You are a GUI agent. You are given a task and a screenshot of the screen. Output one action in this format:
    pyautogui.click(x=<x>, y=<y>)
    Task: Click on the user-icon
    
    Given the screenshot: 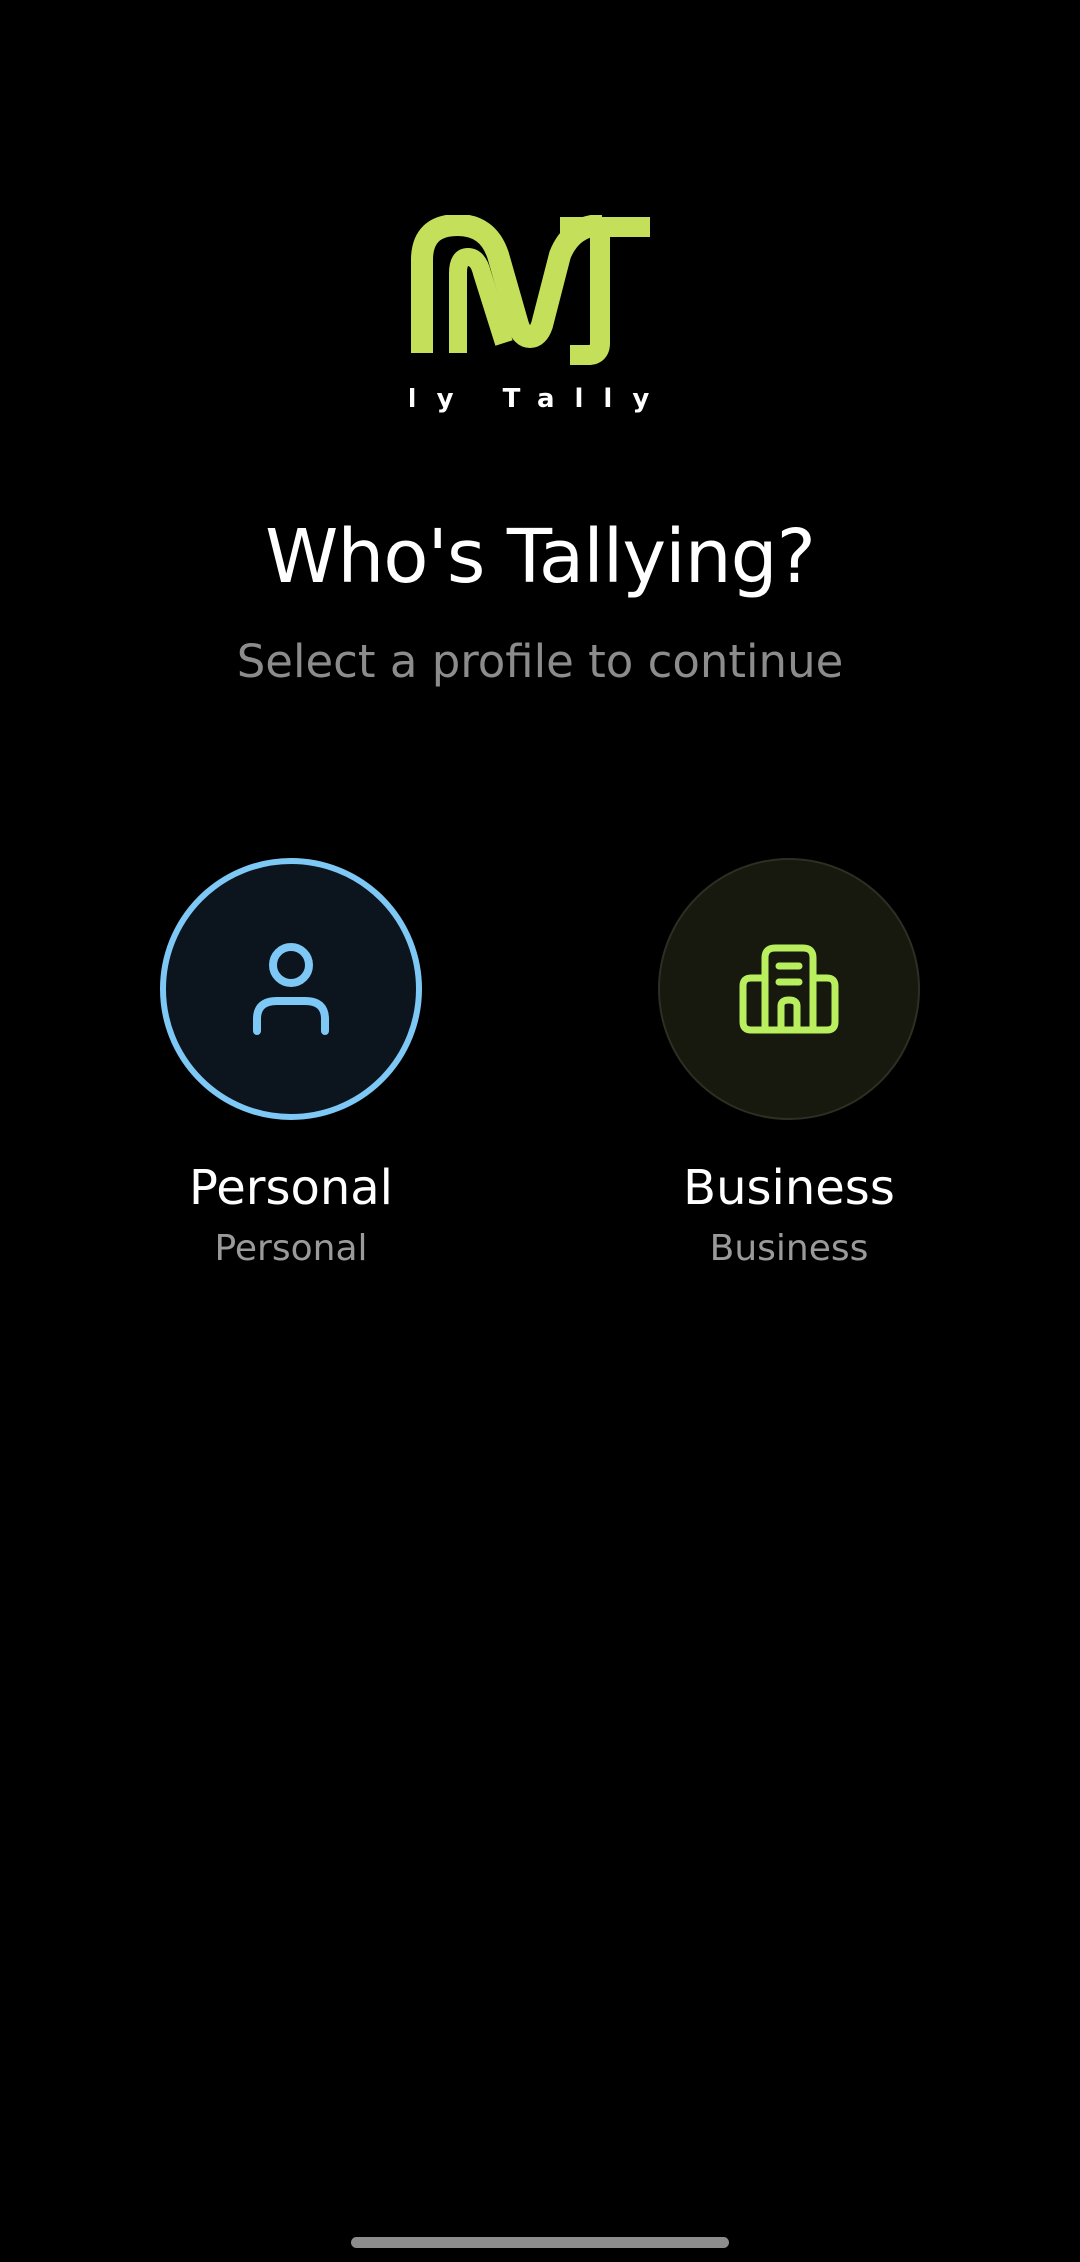 What is the action you would take?
    pyautogui.click(x=291, y=989)
    